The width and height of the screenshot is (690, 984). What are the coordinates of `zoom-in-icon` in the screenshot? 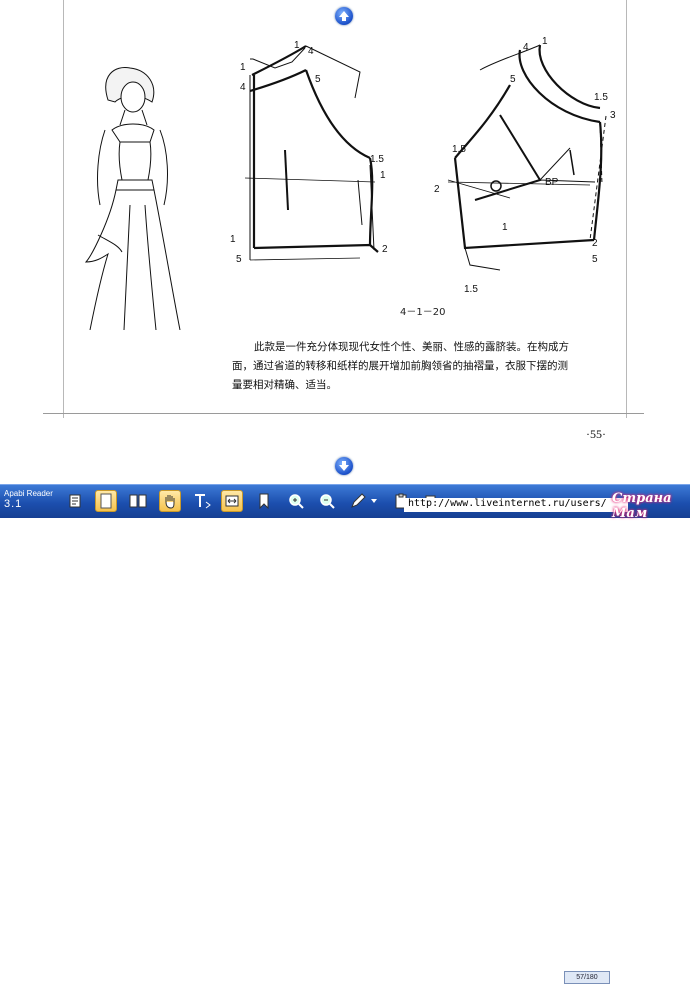 It's located at (296, 501).